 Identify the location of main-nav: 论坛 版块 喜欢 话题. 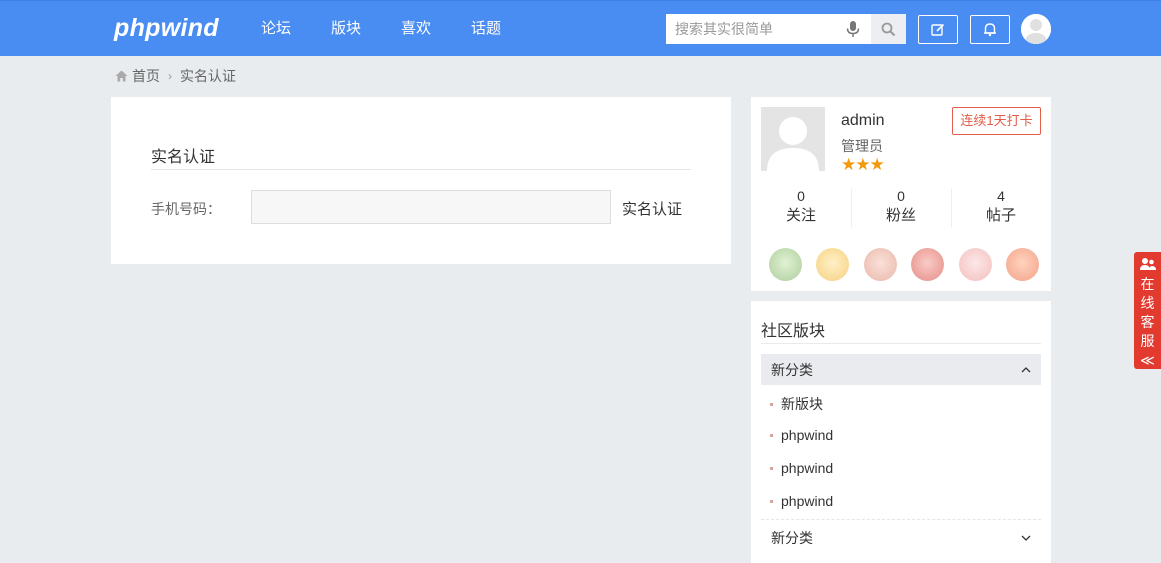
(401, 29).